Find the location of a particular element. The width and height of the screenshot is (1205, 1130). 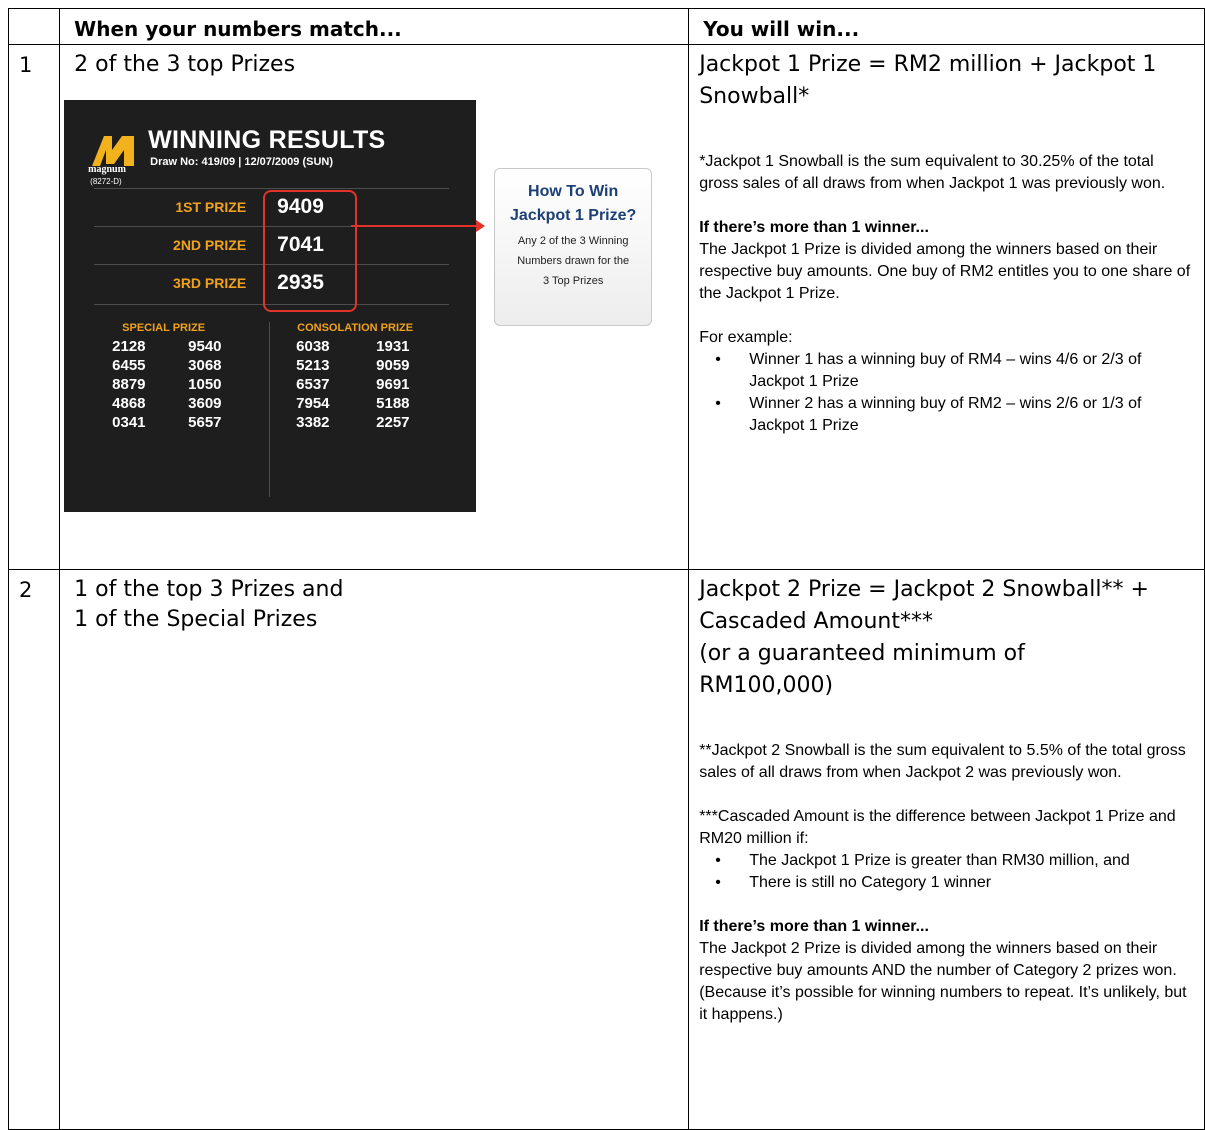

special-prize-heading: SPECIAL PRIZE is located at coordinates (164, 328).